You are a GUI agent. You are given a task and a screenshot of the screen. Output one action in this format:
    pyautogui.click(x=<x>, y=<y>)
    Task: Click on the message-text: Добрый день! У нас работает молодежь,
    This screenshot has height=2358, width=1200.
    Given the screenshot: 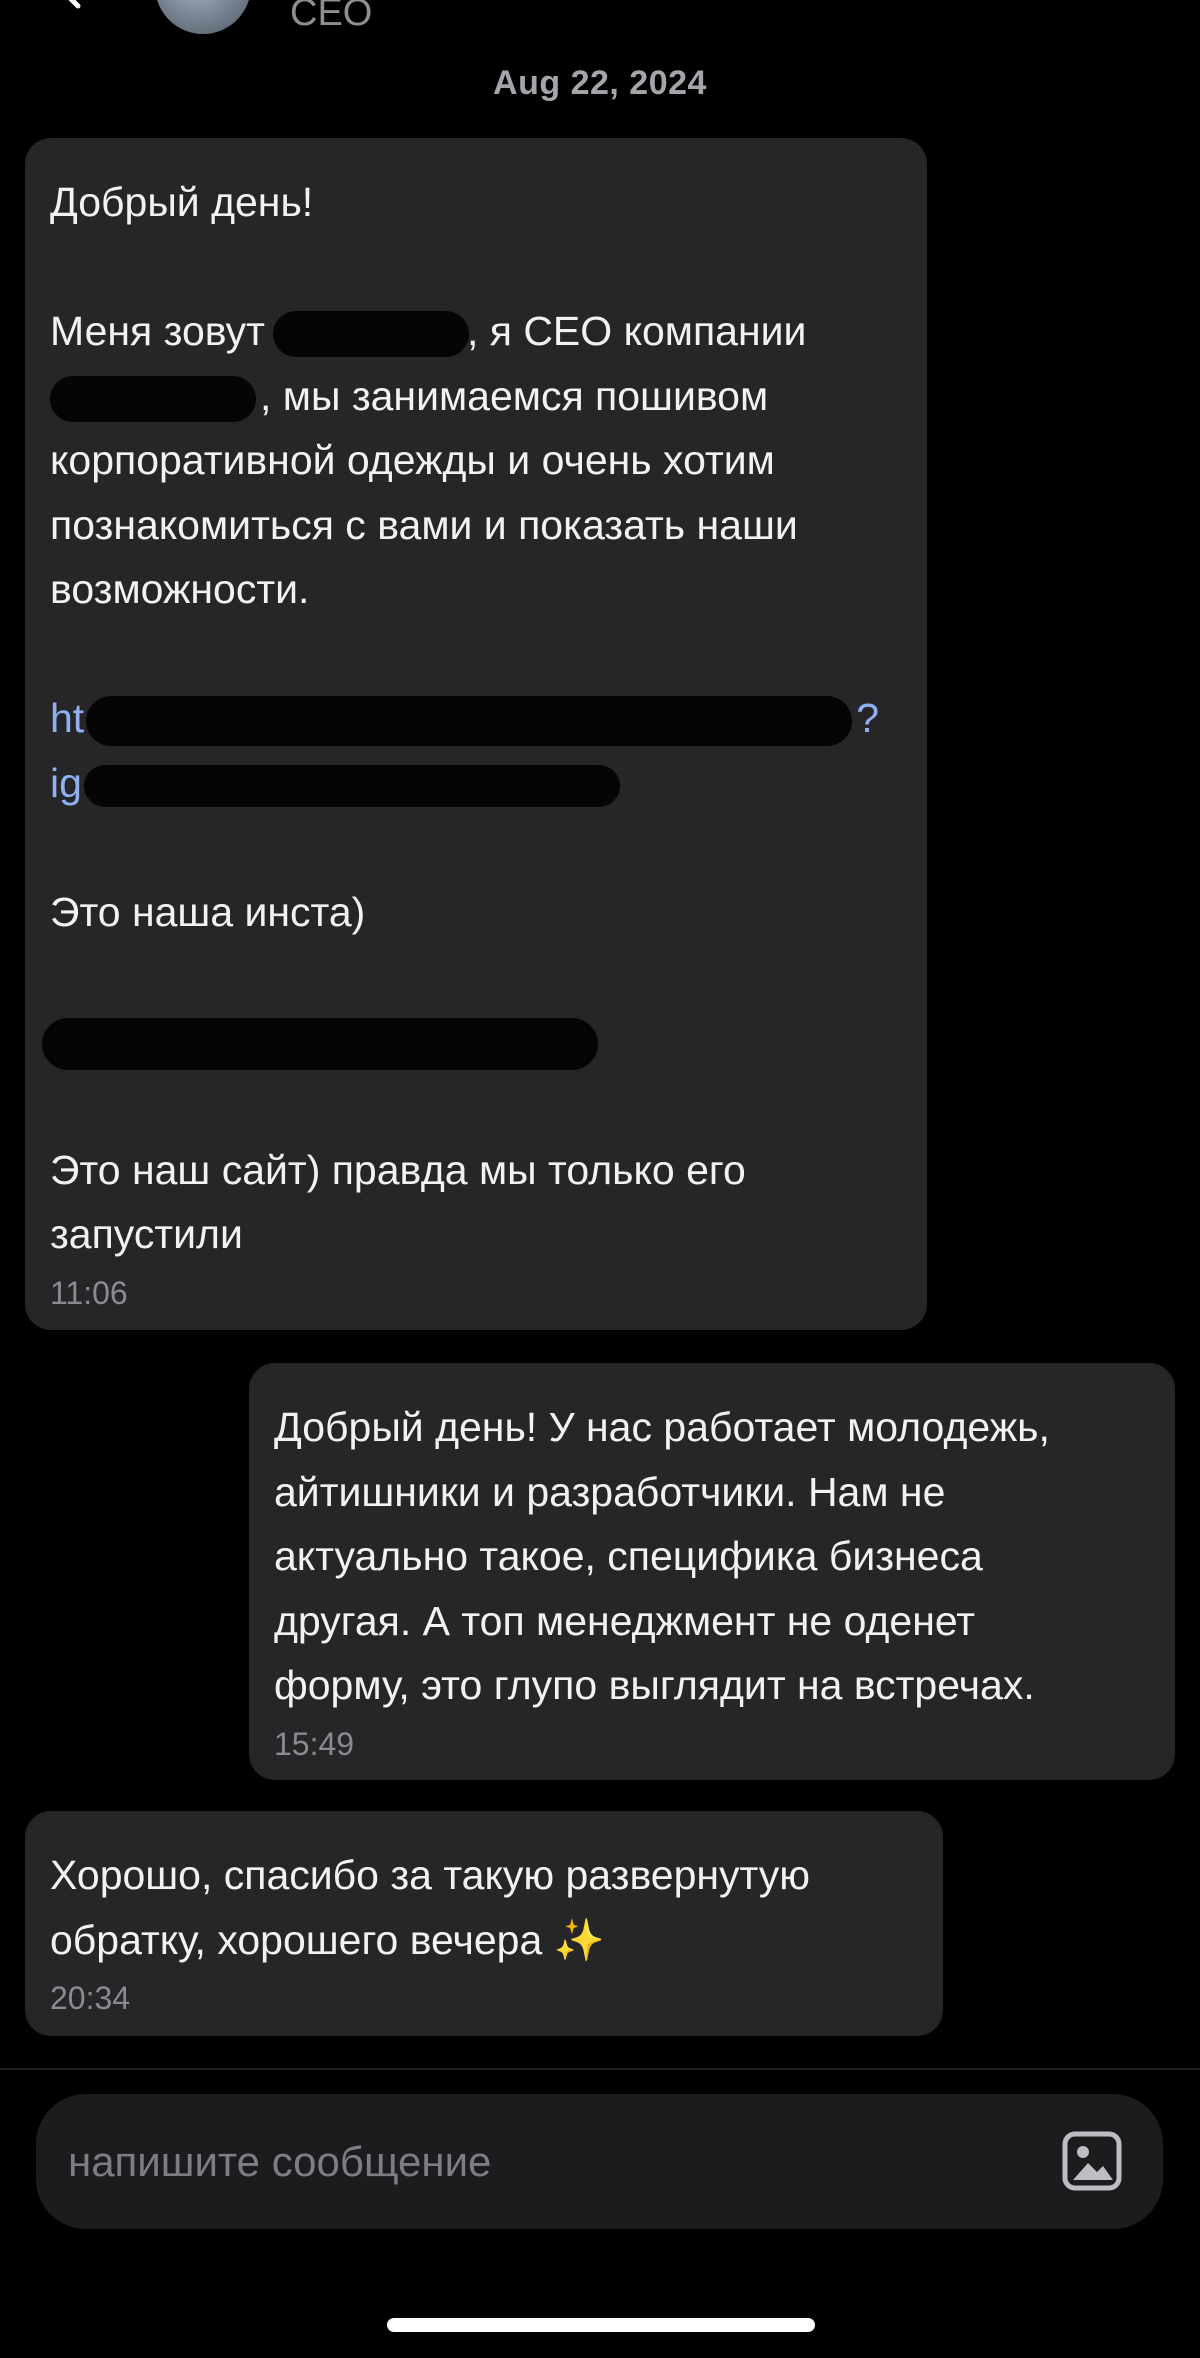 What is the action you would take?
    pyautogui.click(x=662, y=1427)
    